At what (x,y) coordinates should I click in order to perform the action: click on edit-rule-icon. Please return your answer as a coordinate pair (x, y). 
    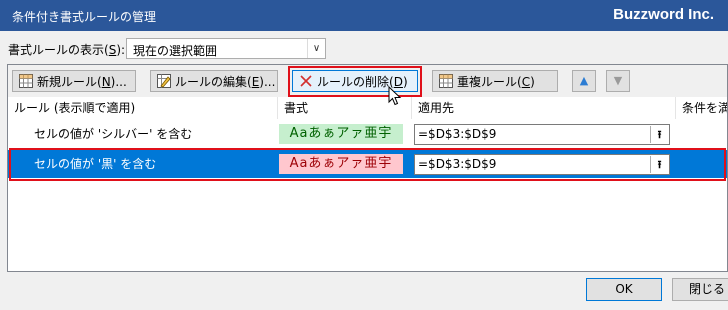
    Looking at the image, I should click on (164, 81).